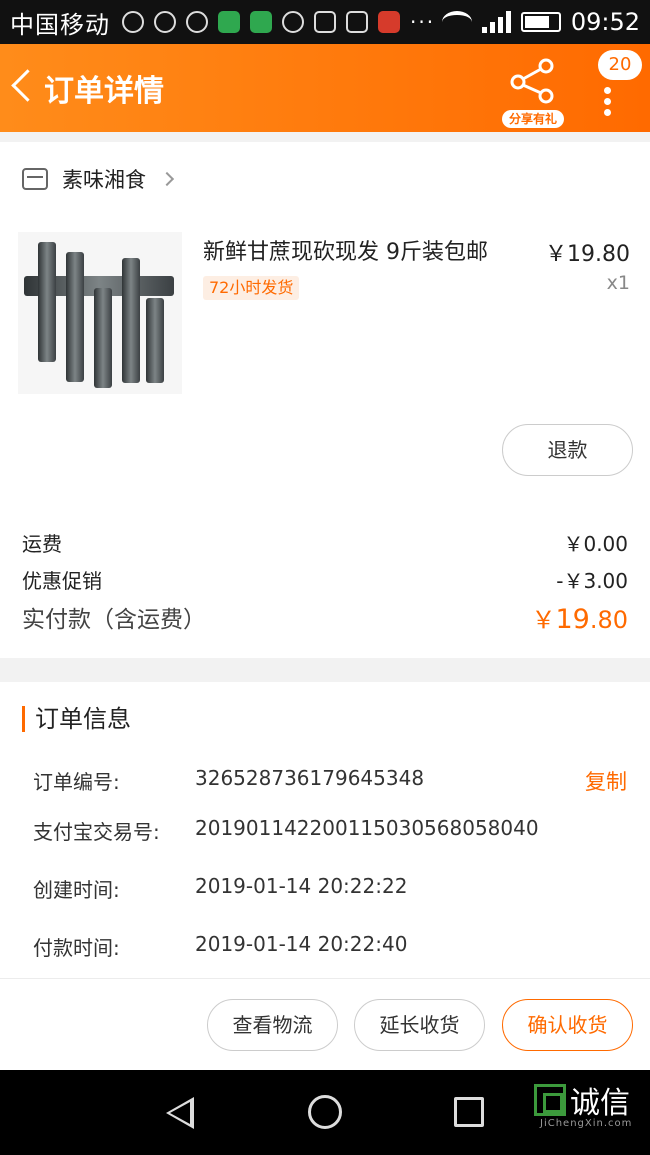 This screenshot has width=650, height=1155. I want to click on alipay-trade-value: 2019011422001150305680580​40, so click(367, 828).